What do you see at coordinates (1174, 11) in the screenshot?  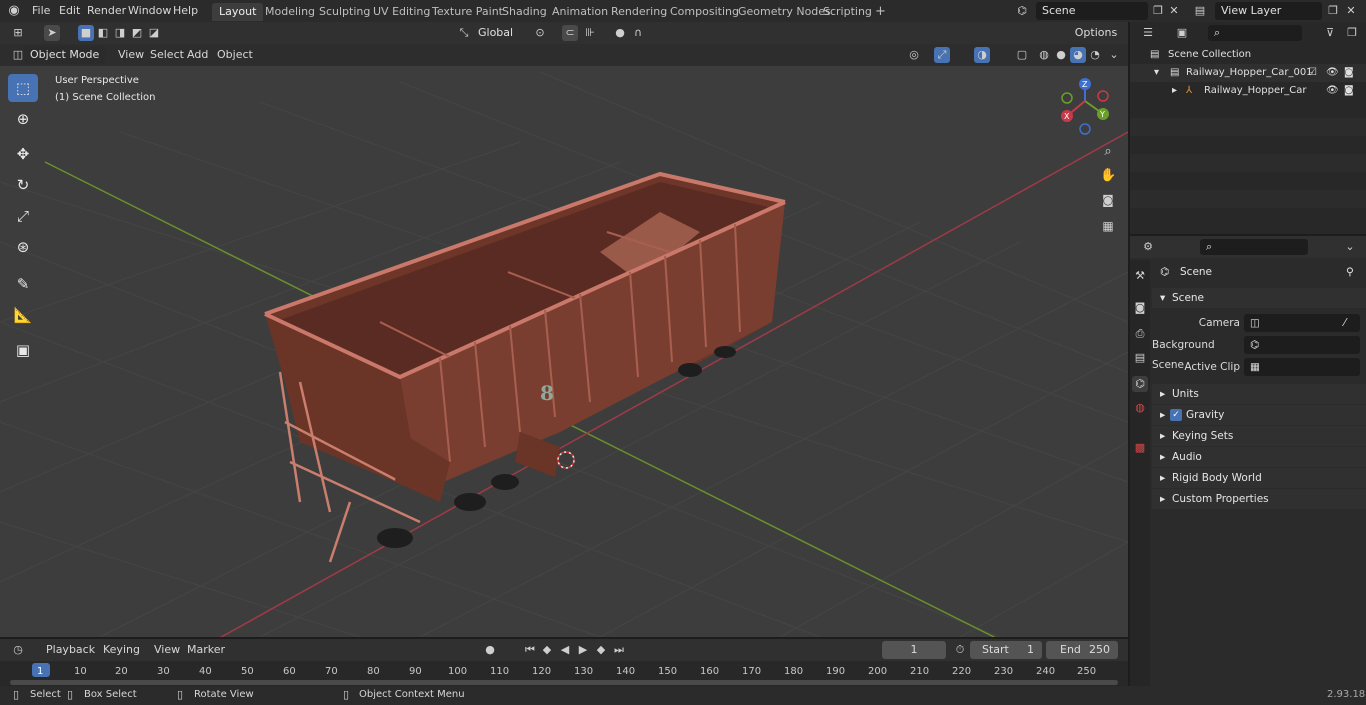 I see `delete-scene-icon: ✕` at bounding box center [1174, 11].